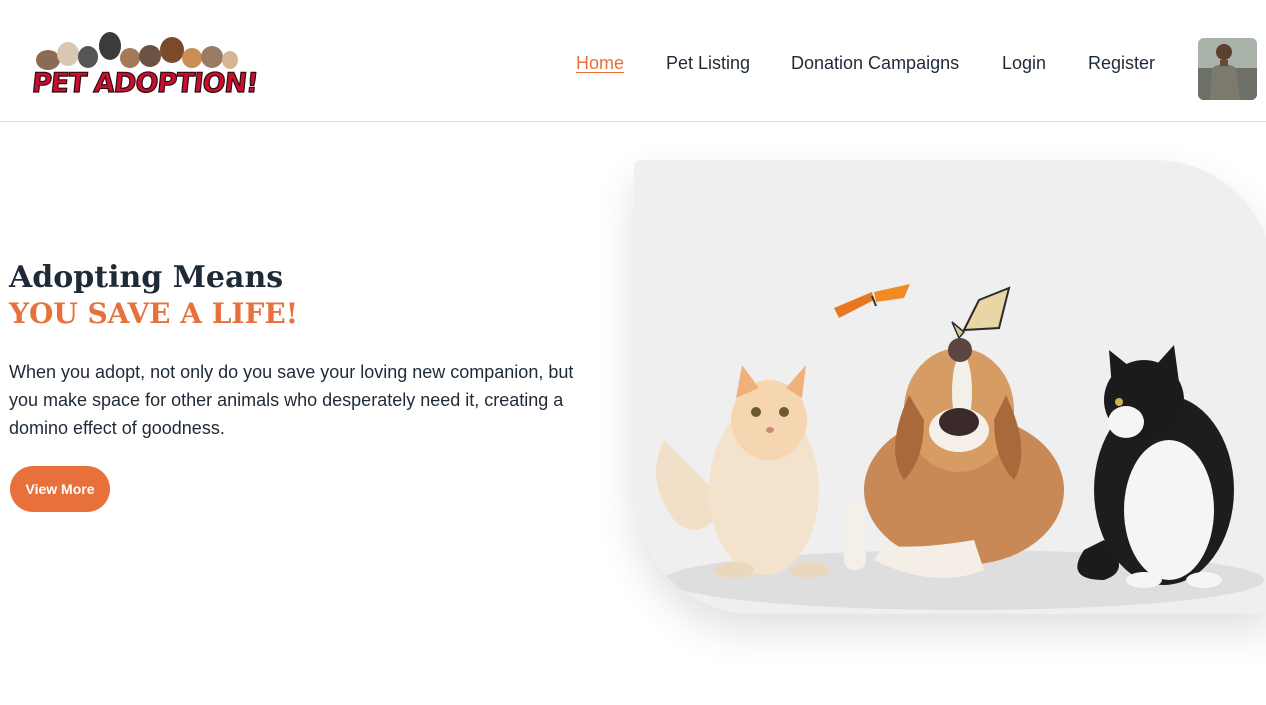  Describe the element at coordinates (981, 313) in the screenshot. I see `monarch-butterfly-icon` at that location.